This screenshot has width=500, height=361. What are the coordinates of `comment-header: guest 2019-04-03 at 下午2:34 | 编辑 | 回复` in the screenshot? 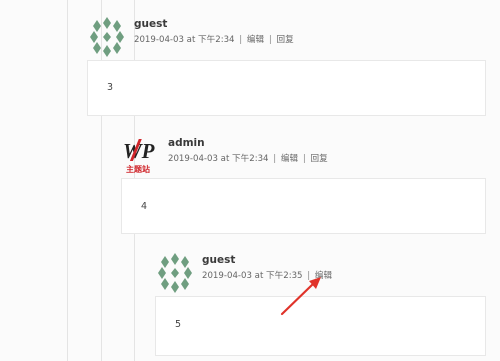 It's located at (190, 37).